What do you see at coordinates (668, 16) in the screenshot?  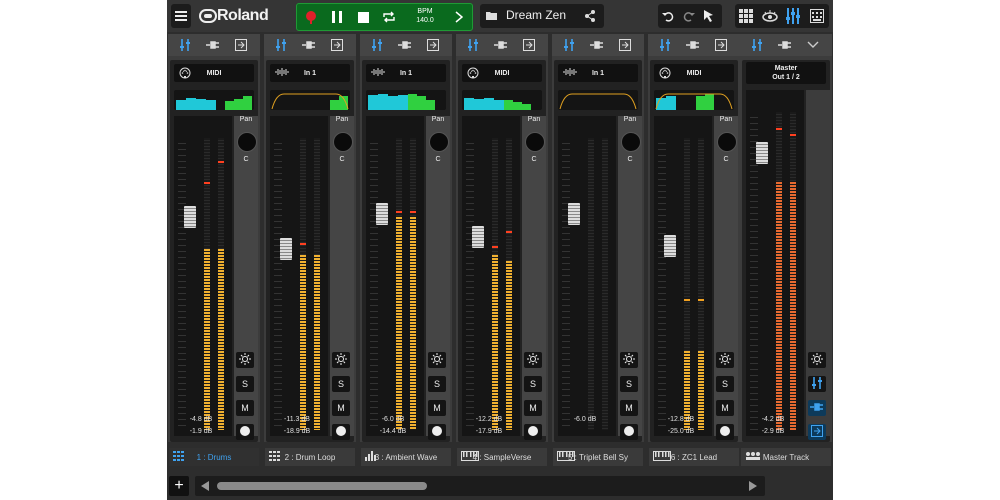 I see `undo-icon` at bounding box center [668, 16].